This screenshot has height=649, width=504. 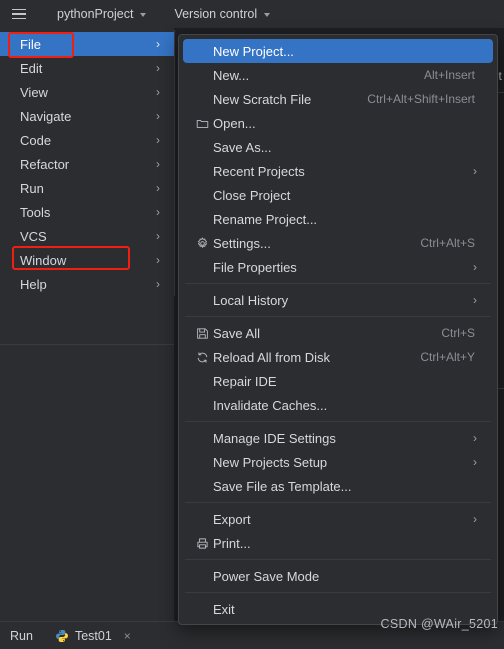 What do you see at coordinates (272, 357) in the screenshot?
I see `menu-item-label: Reload All from Disk` at bounding box center [272, 357].